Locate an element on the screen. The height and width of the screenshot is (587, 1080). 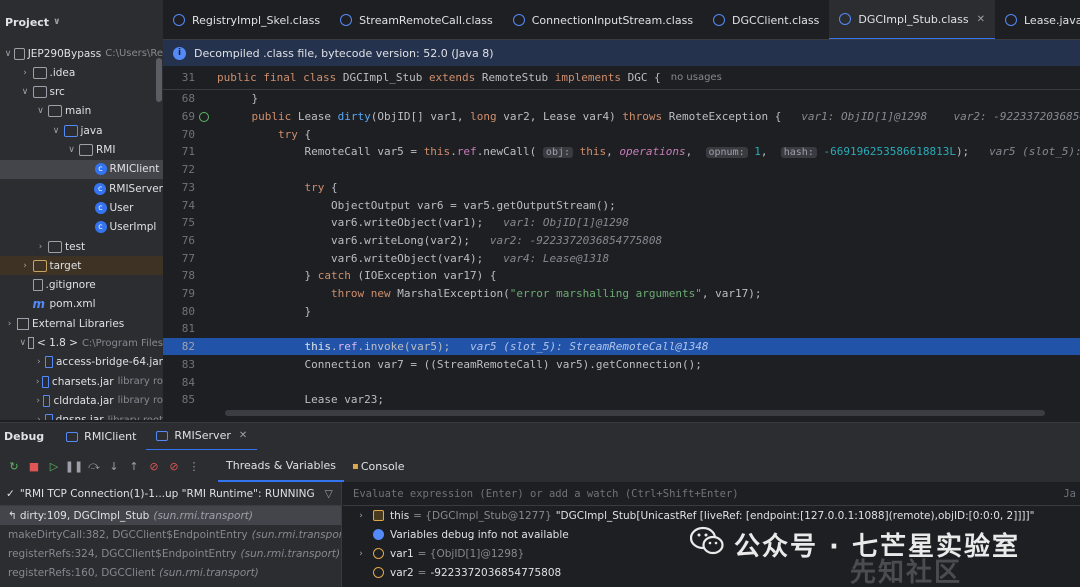
code-line: 80 } is located at coordinates (621, 311).